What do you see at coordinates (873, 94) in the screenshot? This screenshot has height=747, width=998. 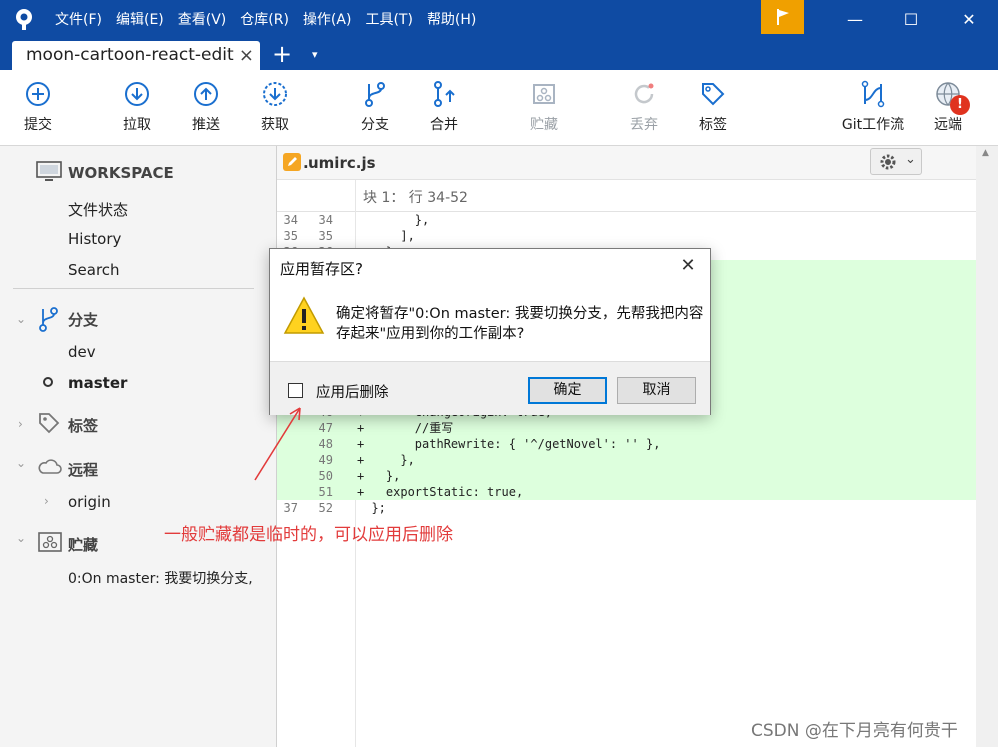 I see `git-flow-icon` at bounding box center [873, 94].